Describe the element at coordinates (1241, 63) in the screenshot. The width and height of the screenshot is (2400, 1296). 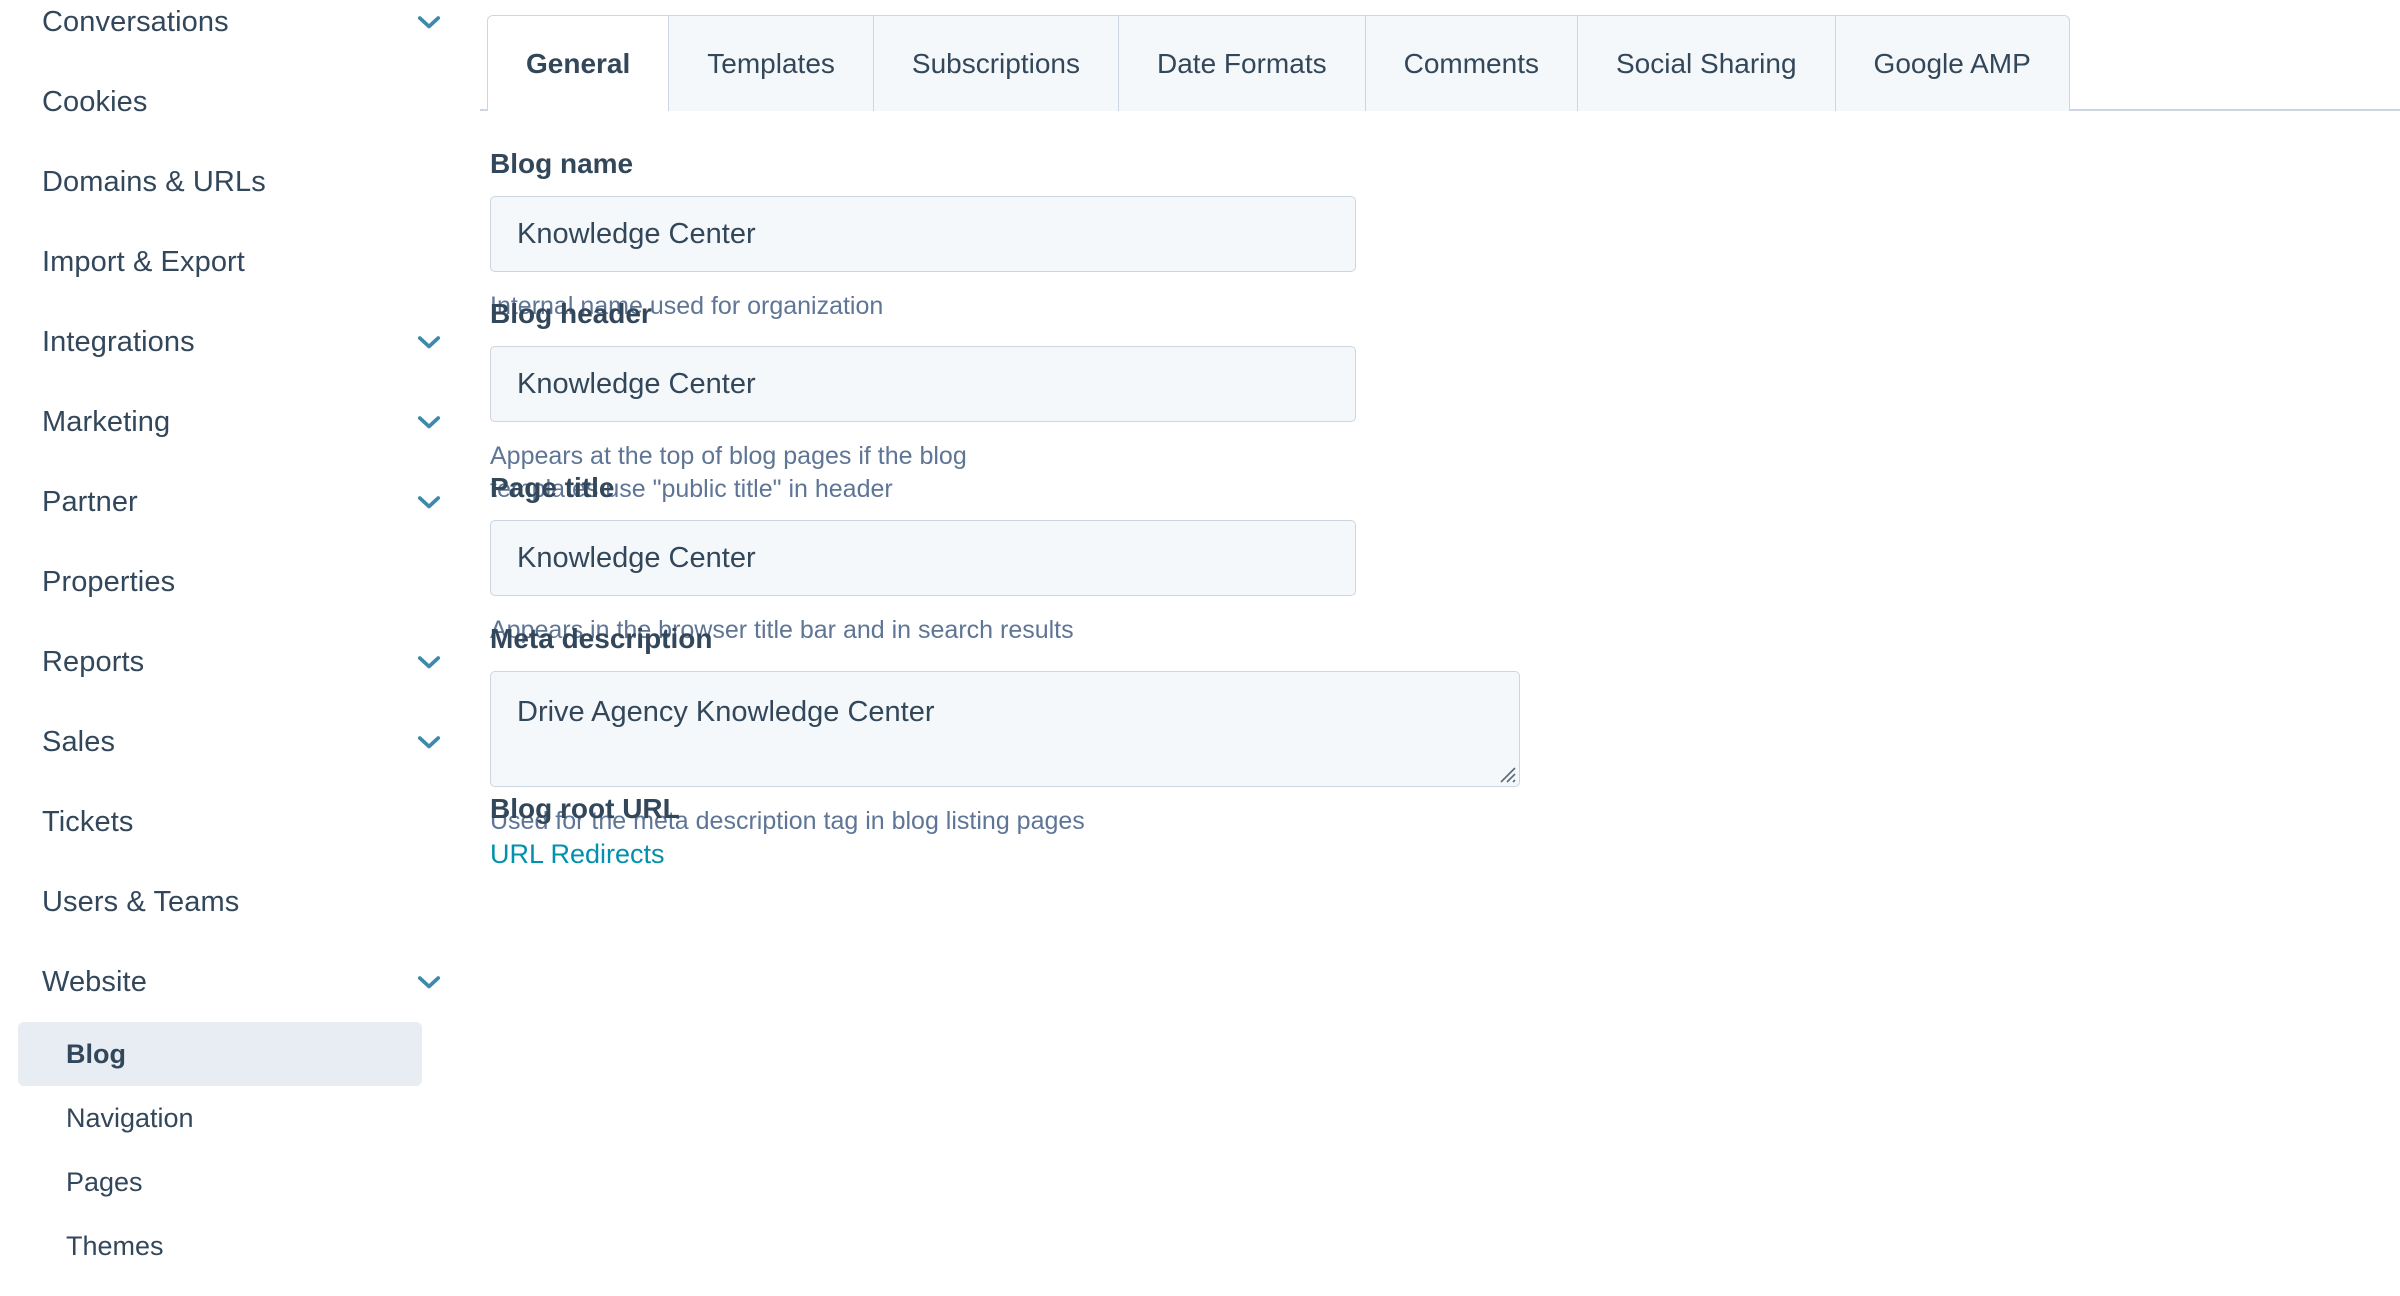
I see `tab-date-formats: Date Formats` at that location.